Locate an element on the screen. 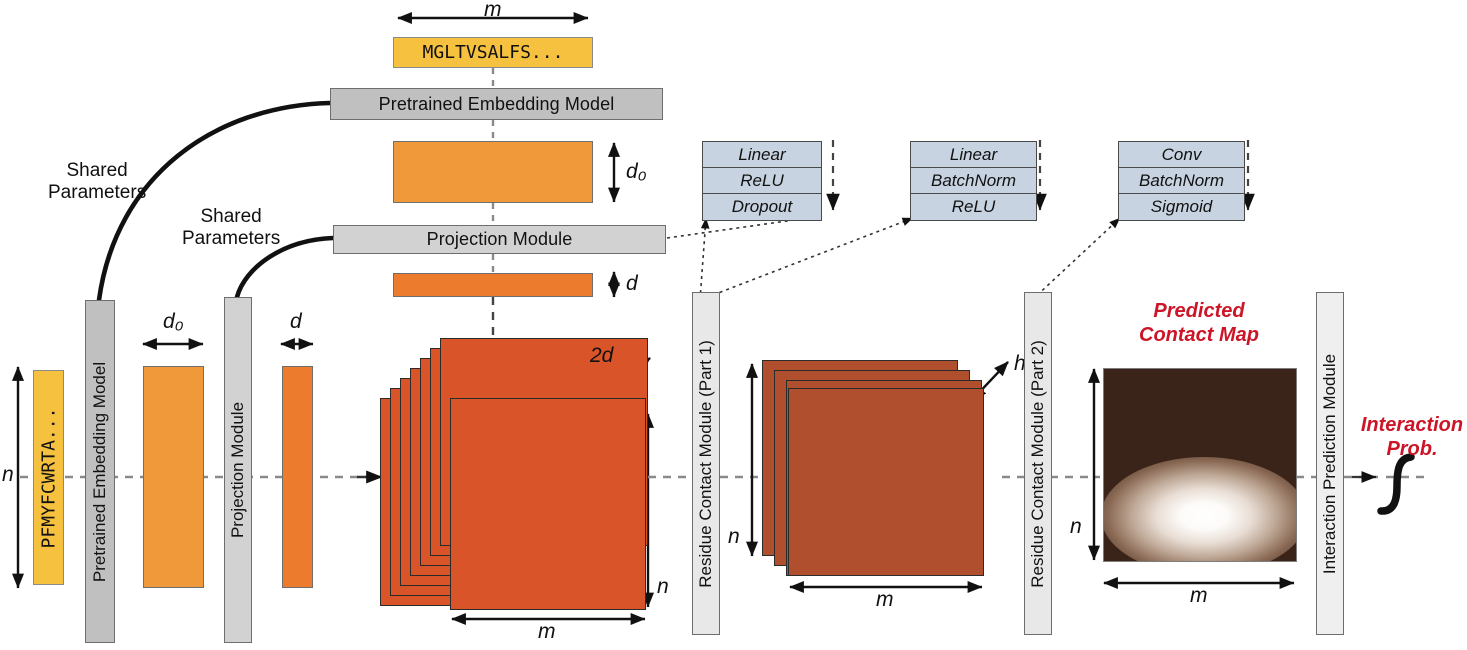  contact-map-title-line1: Predicted is located at coordinates (1199, 311).